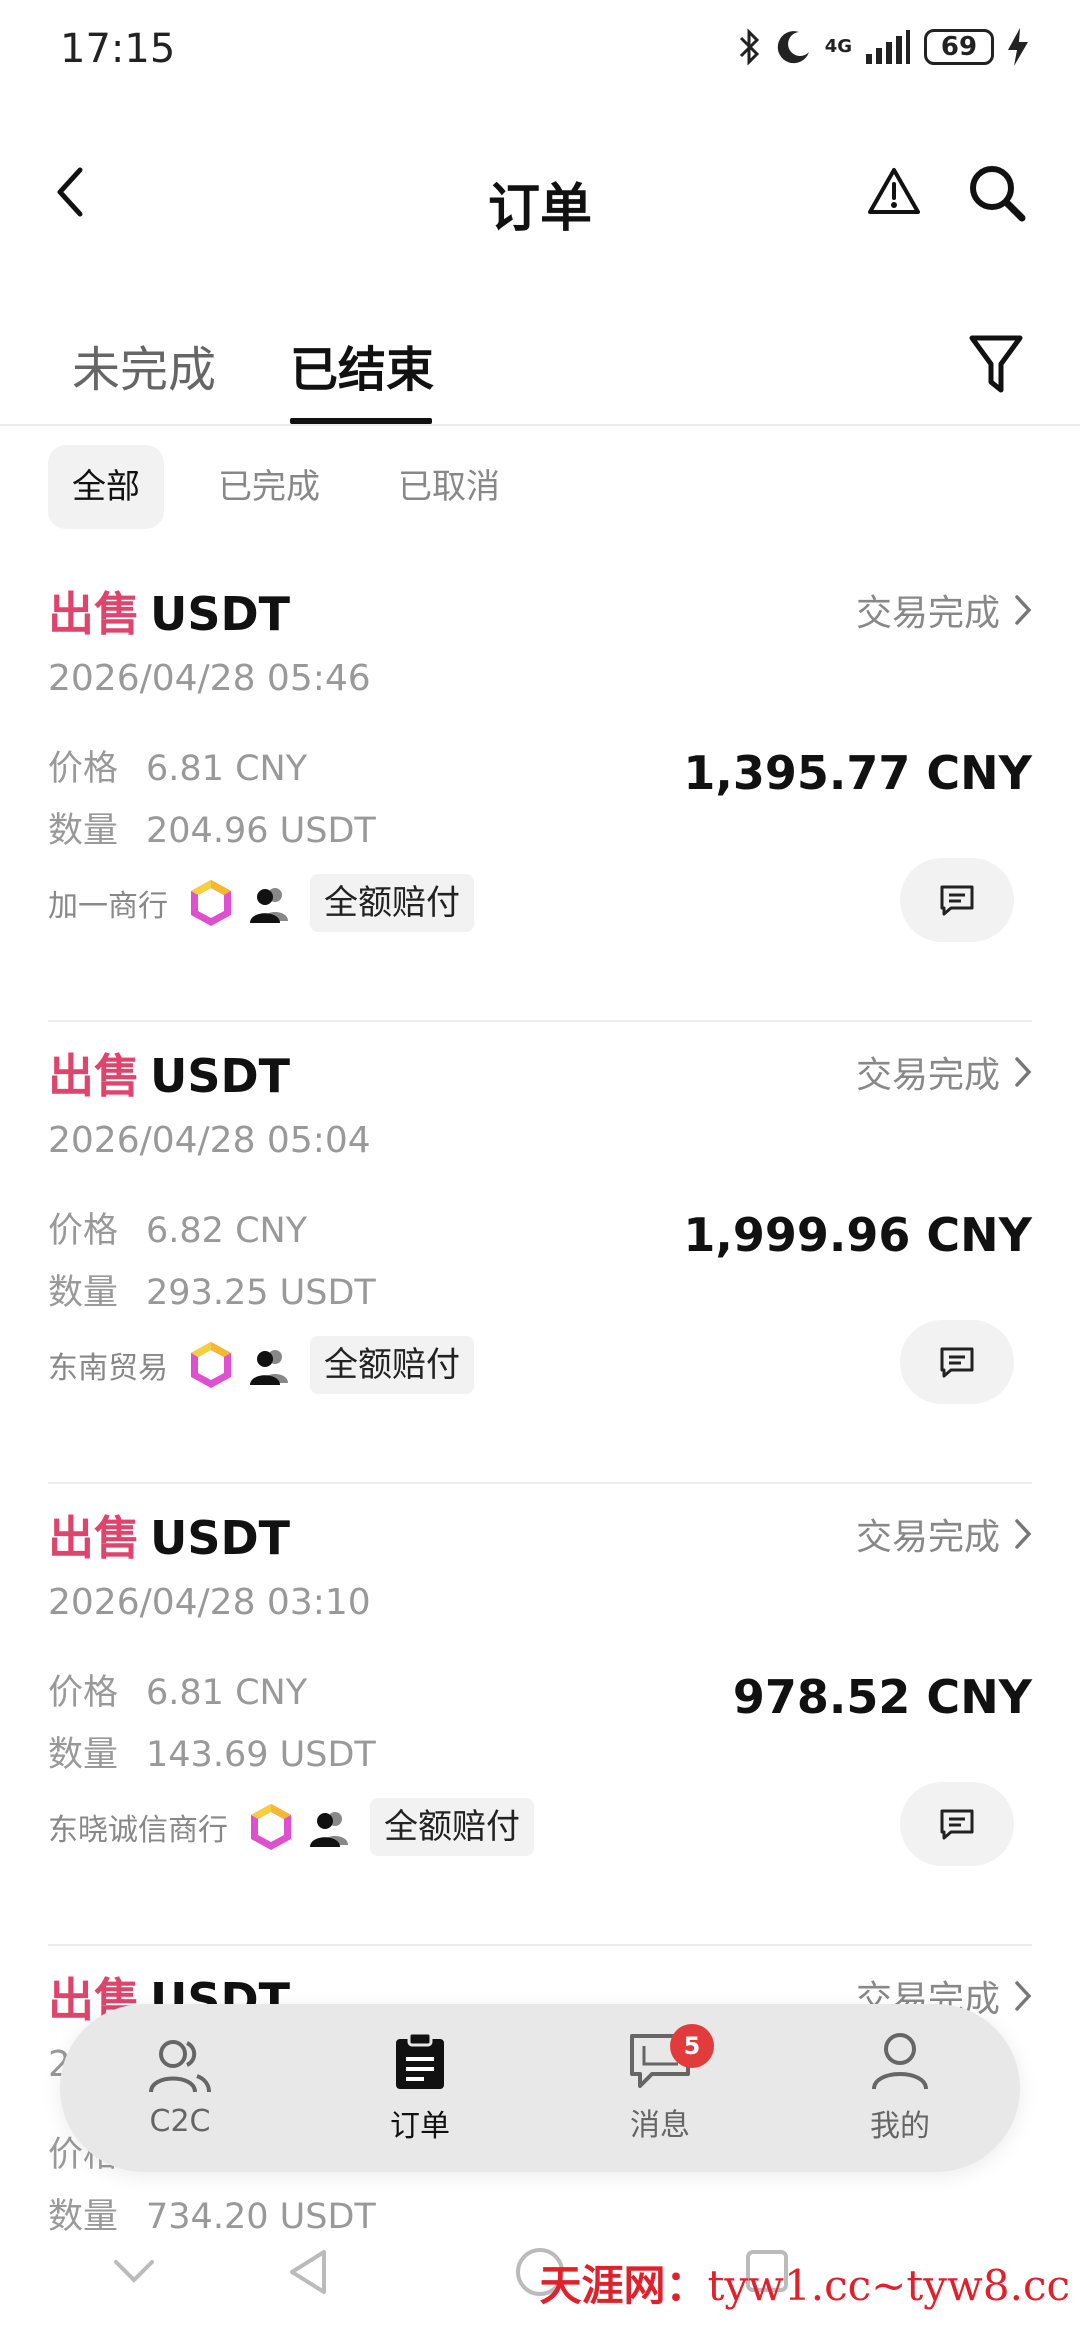 Image resolution: width=1080 pixels, height=2340 pixels. I want to click on tab-active-indicator, so click(361, 421).